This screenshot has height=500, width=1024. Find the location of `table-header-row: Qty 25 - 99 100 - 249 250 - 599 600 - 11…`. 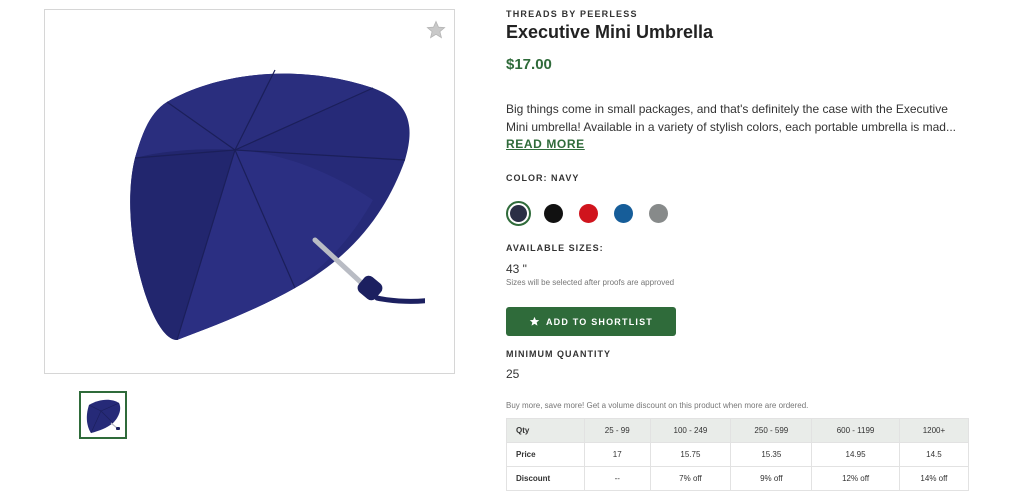

table-header-row: Qty 25 - 99 100 - 249 250 - 599 600 - 11… is located at coordinates (738, 430).